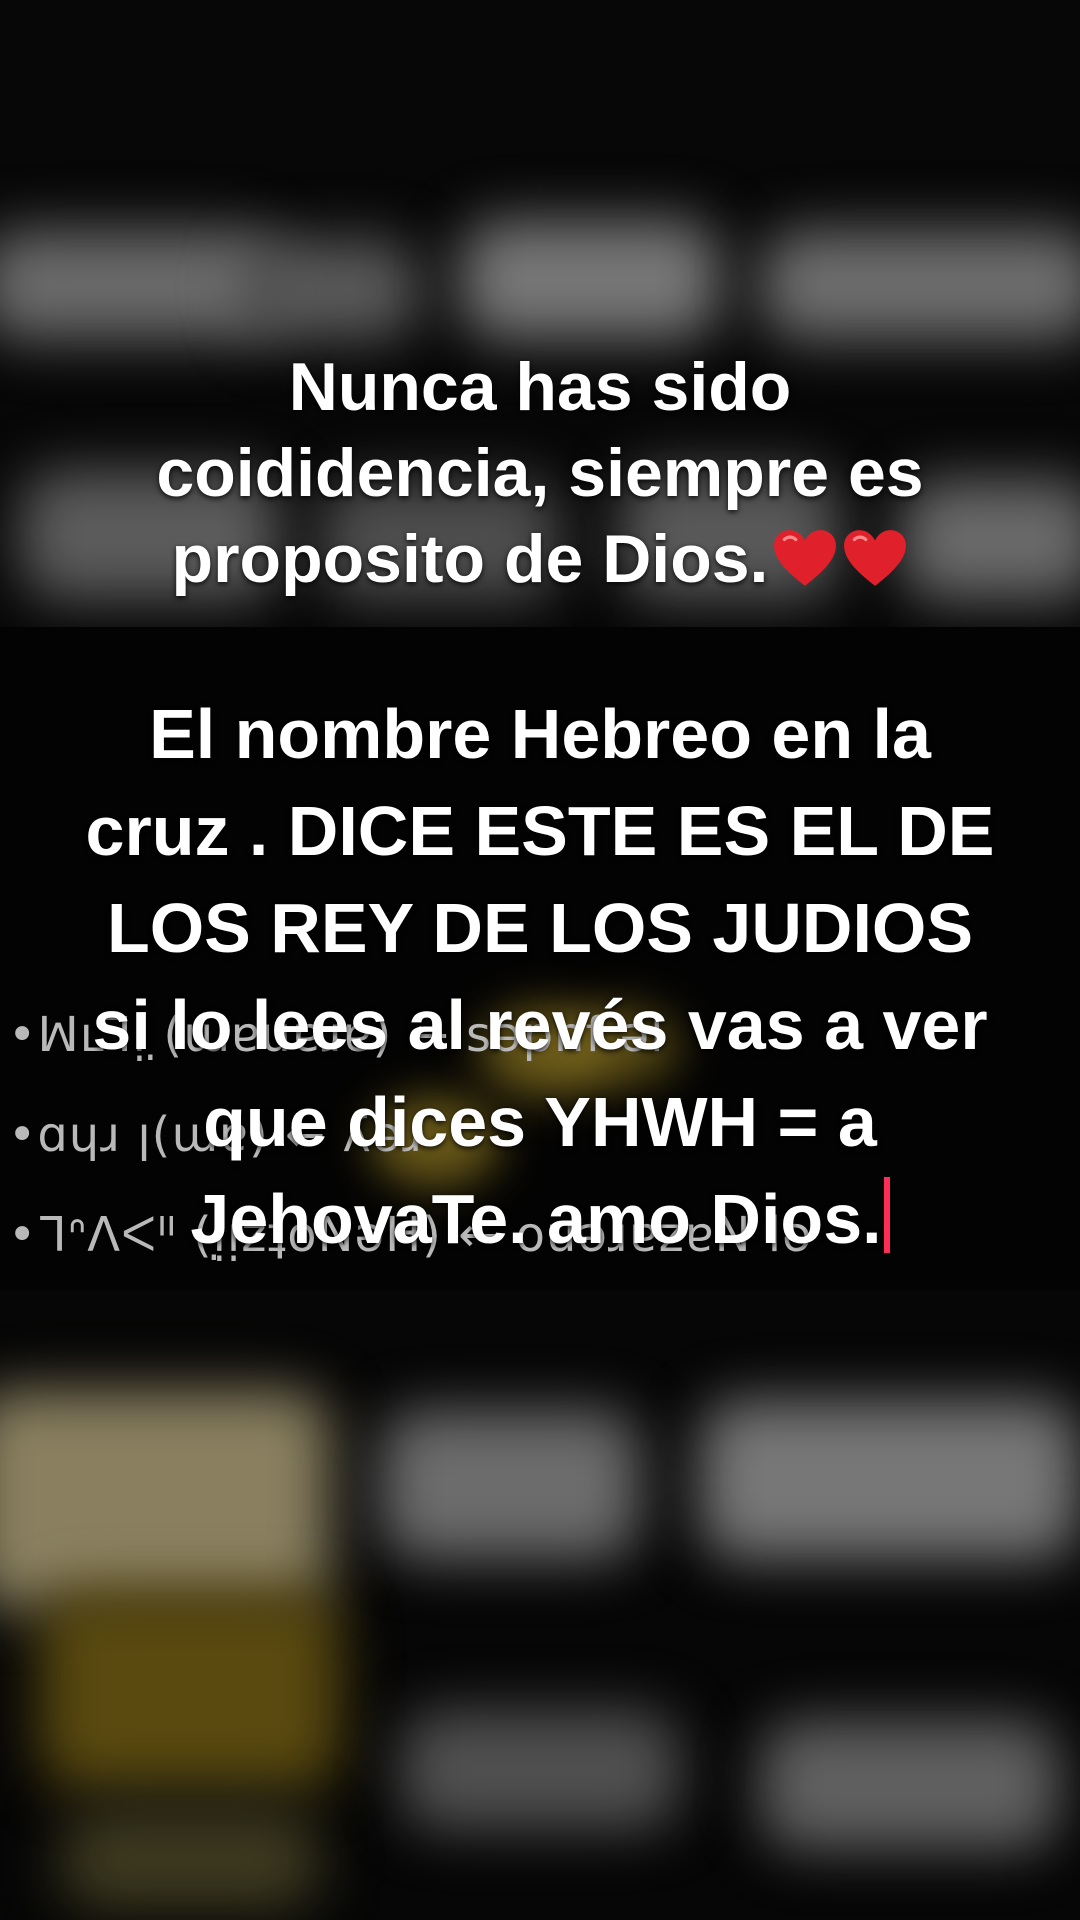 This screenshot has height=1920, width=1080. What do you see at coordinates (886, 1215) in the screenshot?
I see `text-cursor` at bounding box center [886, 1215].